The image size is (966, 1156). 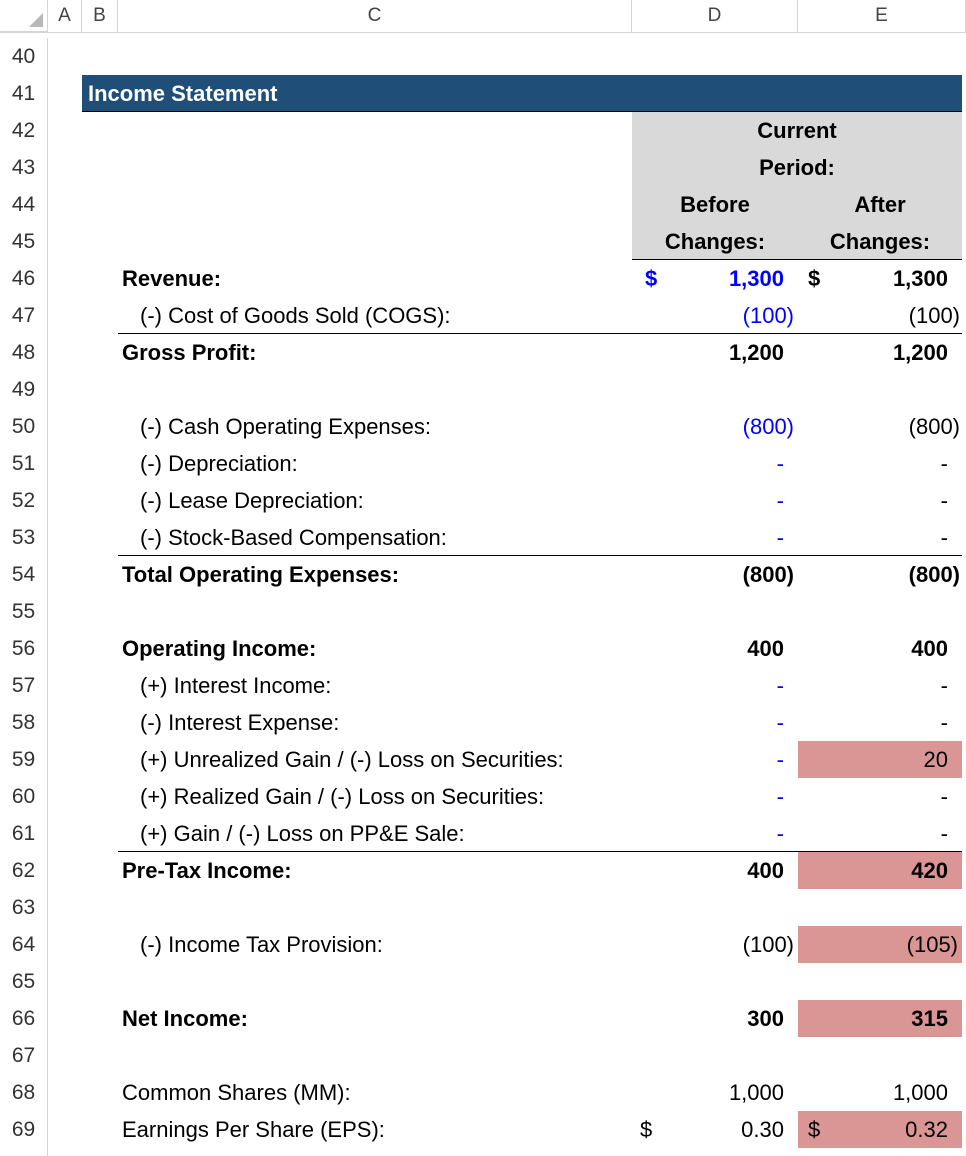 What do you see at coordinates (715, 537) in the screenshot?
I see `sbc-before: -` at bounding box center [715, 537].